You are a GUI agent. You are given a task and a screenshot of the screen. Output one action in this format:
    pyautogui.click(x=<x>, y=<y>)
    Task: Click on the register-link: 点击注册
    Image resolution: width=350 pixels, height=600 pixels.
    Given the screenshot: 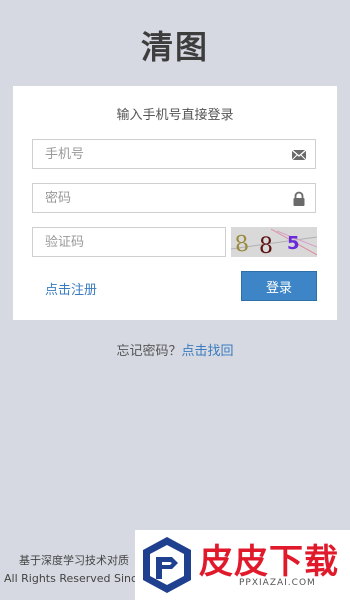 What is the action you would take?
    pyautogui.click(x=71, y=288)
    